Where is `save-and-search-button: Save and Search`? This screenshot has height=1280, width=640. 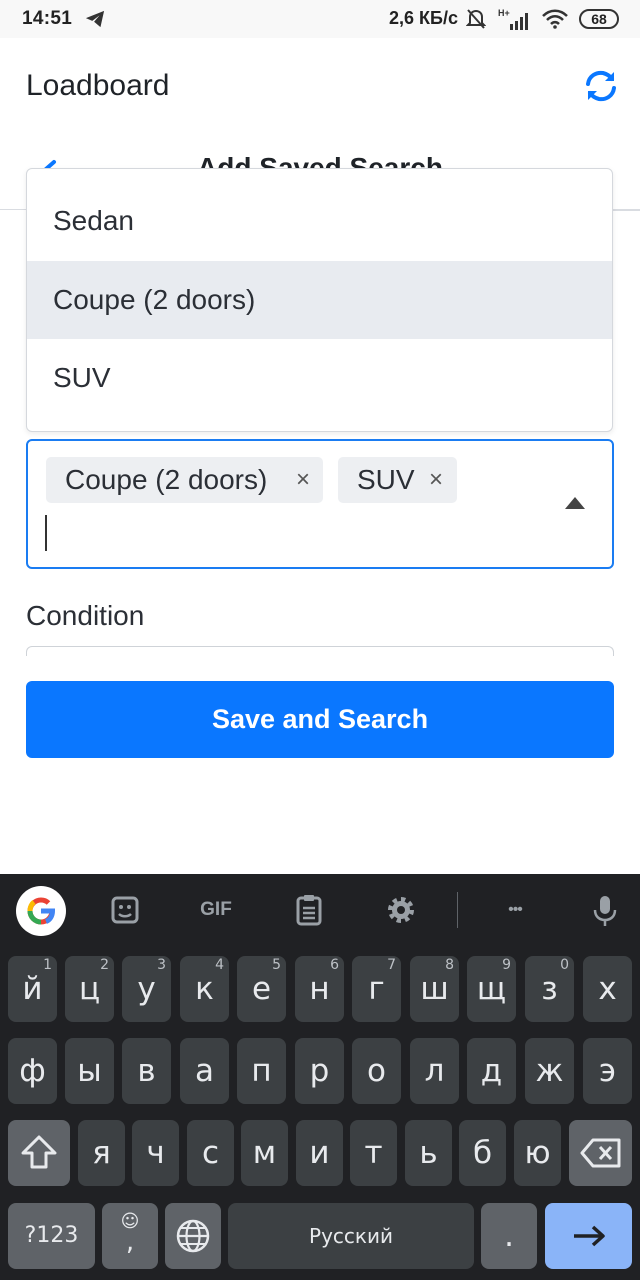
save-and-search-button: Save and Search is located at coordinates (320, 719).